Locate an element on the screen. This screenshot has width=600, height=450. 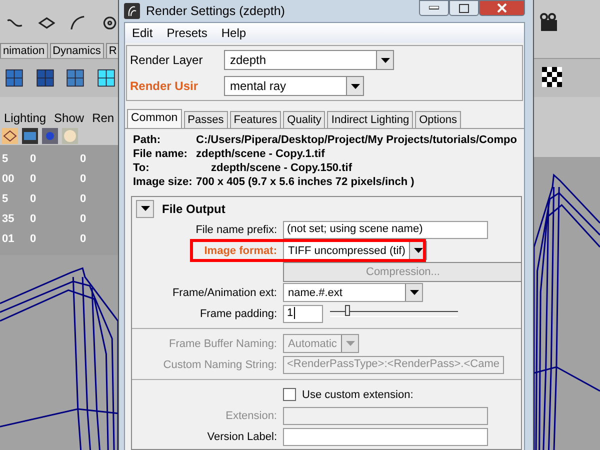
tab: Quality is located at coordinates (304, 119).